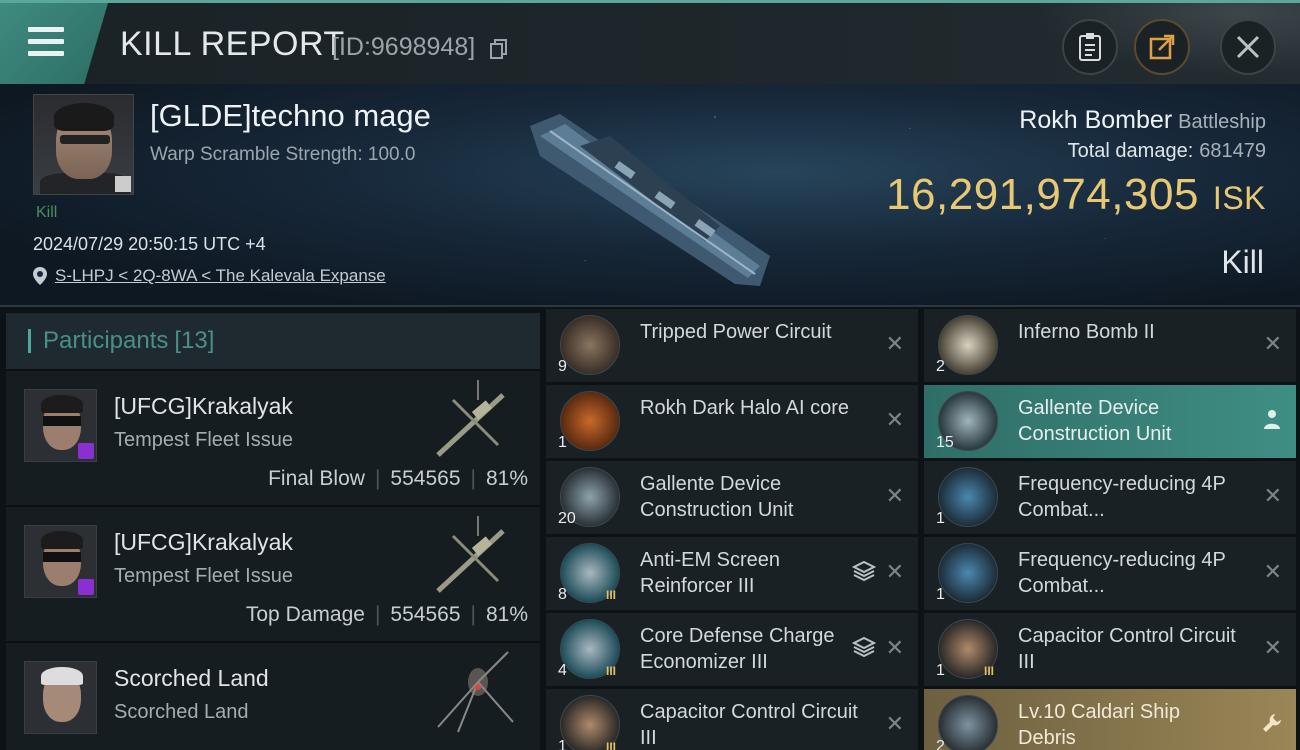  What do you see at coordinates (1086, 332) in the screenshot?
I see `item-name: Inferno Bomb II` at bounding box center [1086, 332].